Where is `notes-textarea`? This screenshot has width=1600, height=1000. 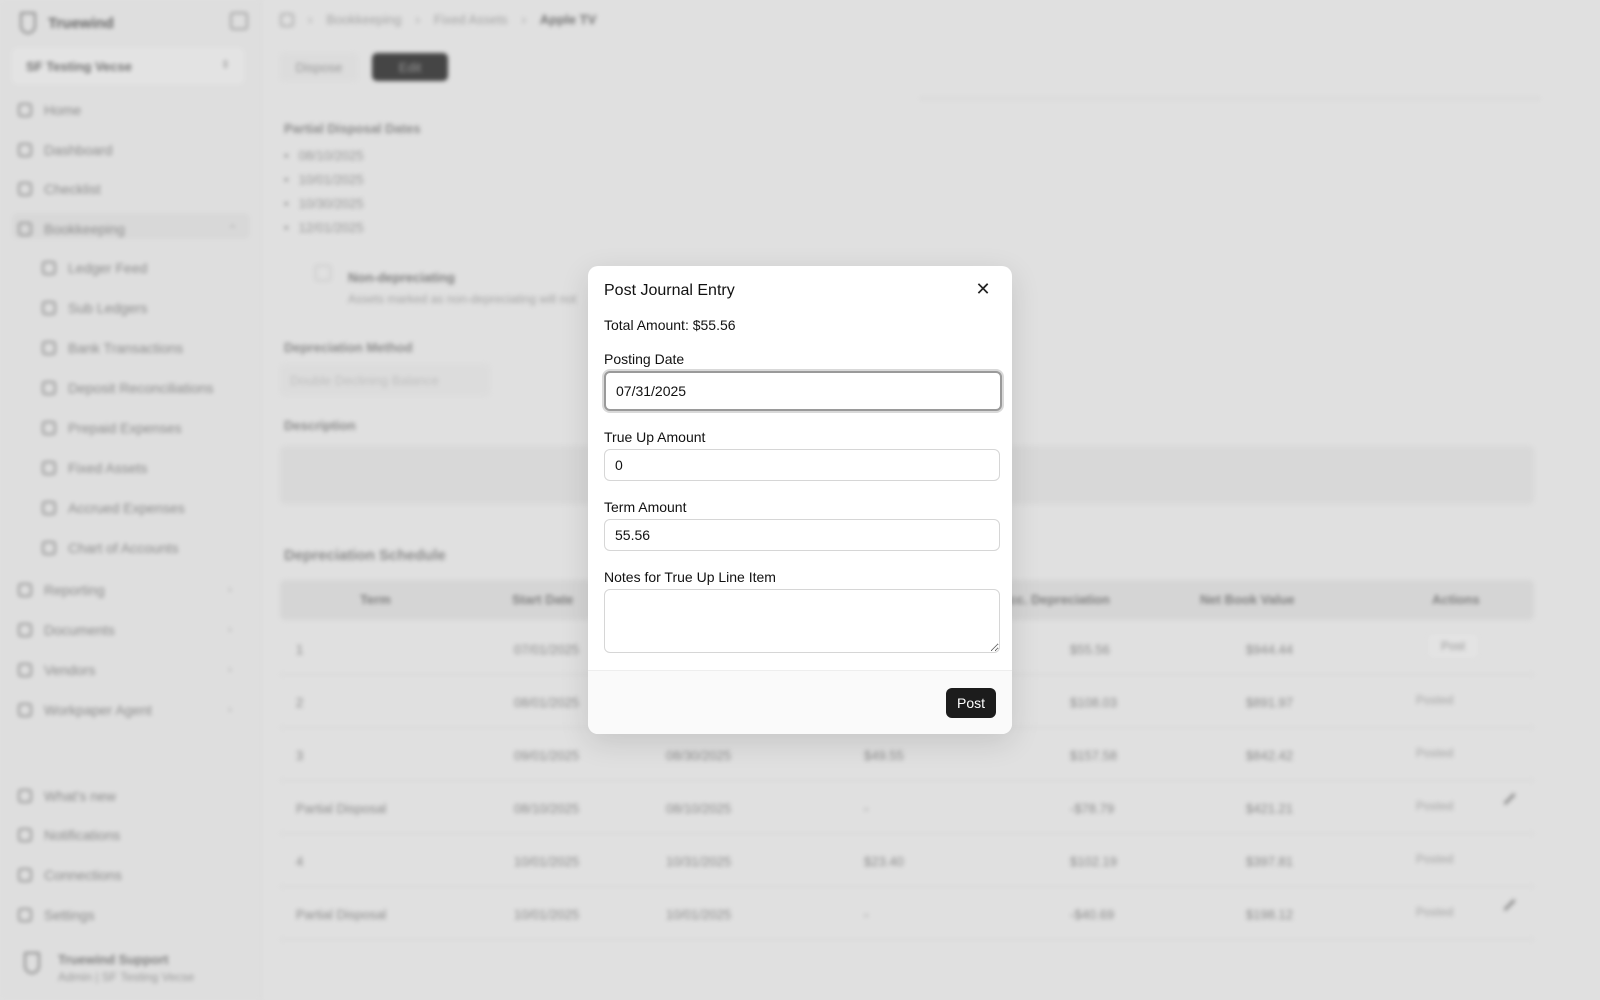
notes-textarea is located at coordinates (802, 621).